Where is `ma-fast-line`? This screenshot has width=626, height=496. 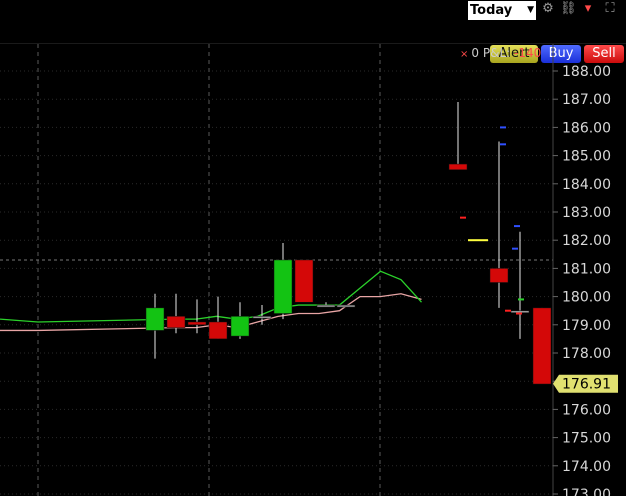 ma-fast-line is located at coordinates (211, 296).